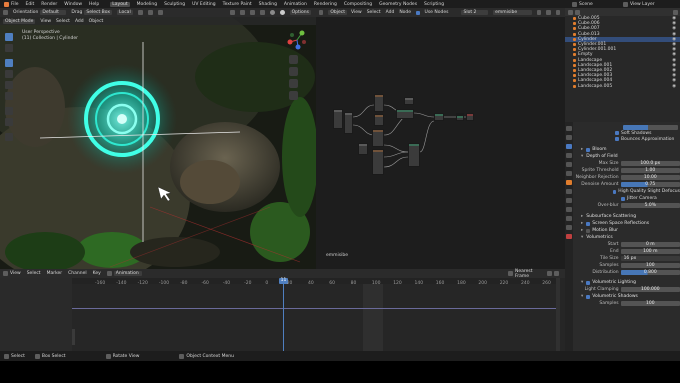 The height and width of the screenshot is (383, 680). What do you see at coordinates (623, 198) in the screenshot?
I see `jitter-camera-checkbox` at bounding box center [623, 198].